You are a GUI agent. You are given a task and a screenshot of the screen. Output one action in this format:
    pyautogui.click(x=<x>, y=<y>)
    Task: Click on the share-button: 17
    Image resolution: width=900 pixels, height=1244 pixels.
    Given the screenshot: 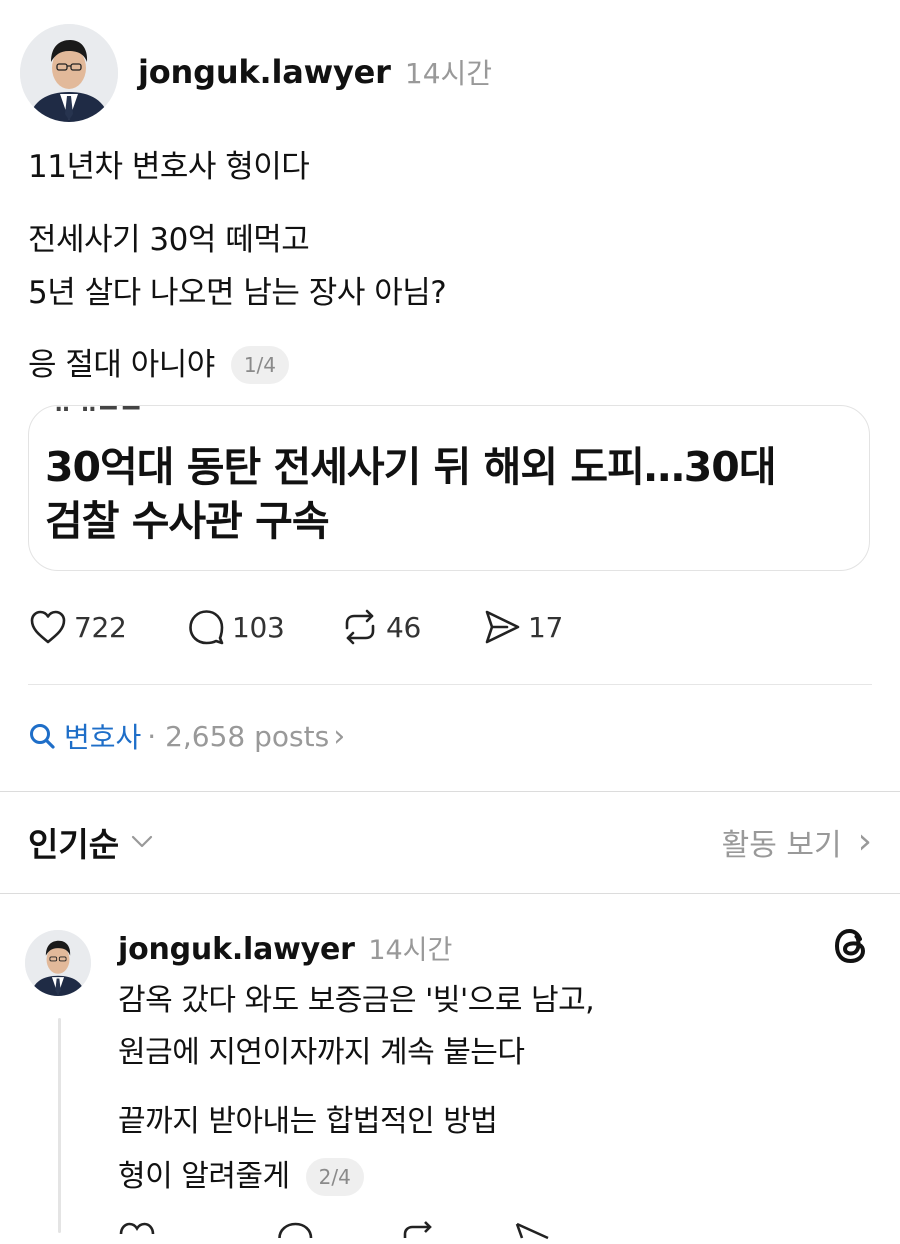 What is the action you would take?
    pyautogui.click(x=522, y=627)
    